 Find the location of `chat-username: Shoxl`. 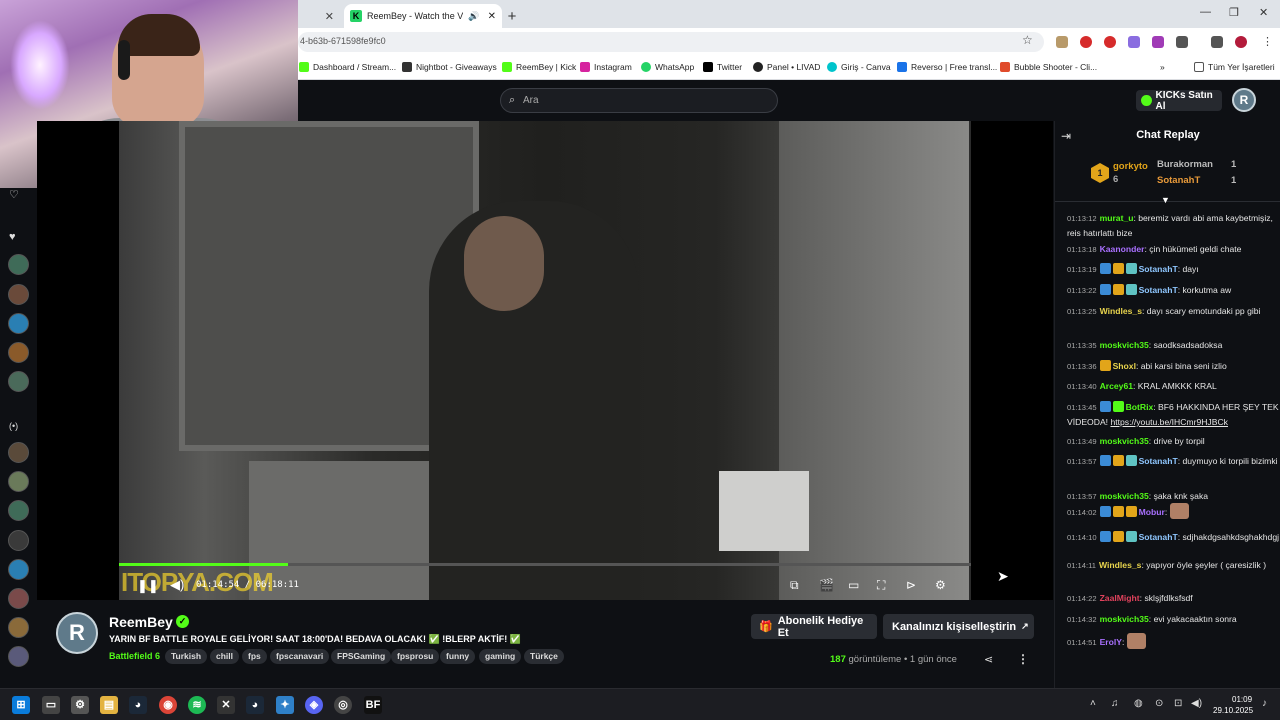

chat-username: Shoxl is located at coordinates (1124, 366).